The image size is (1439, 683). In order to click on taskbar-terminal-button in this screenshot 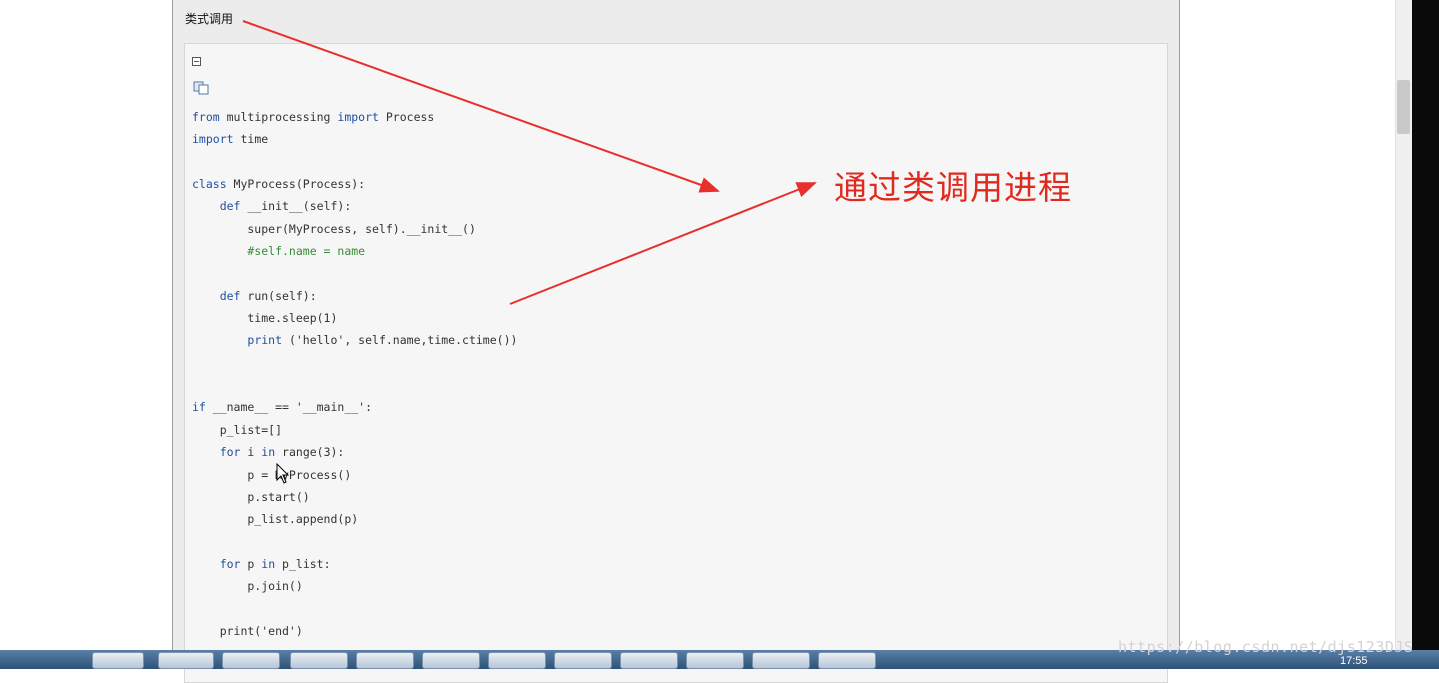, I will do `click(649, 660)`.